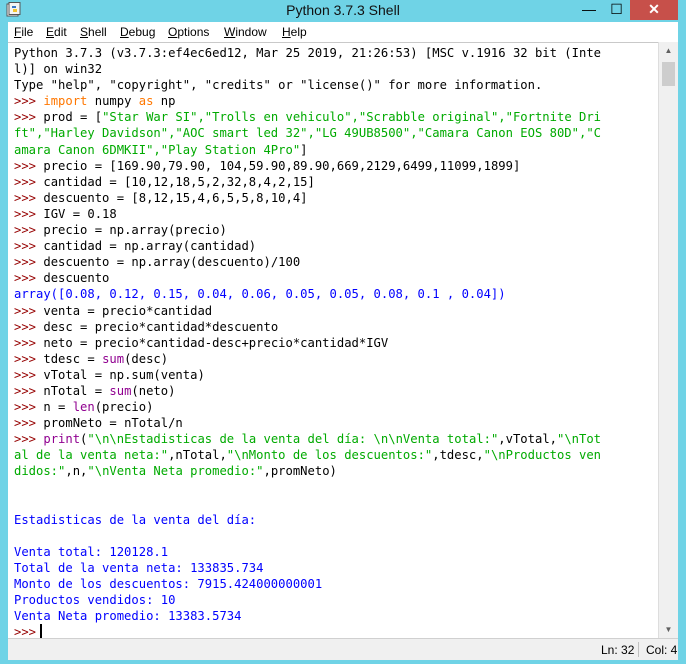  Describe the element at coordinates (307, 423) in the screenshot. I see `code-line: >>> promNeto = nTotal/n` at that location.